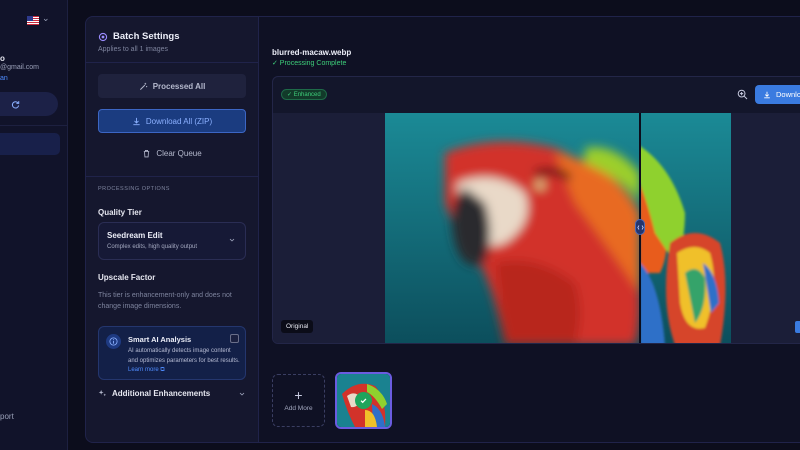  What do you see at coordinates (15, 104) in the screenshot?
I see `refresh-icon` at bounding box center [15, 104].